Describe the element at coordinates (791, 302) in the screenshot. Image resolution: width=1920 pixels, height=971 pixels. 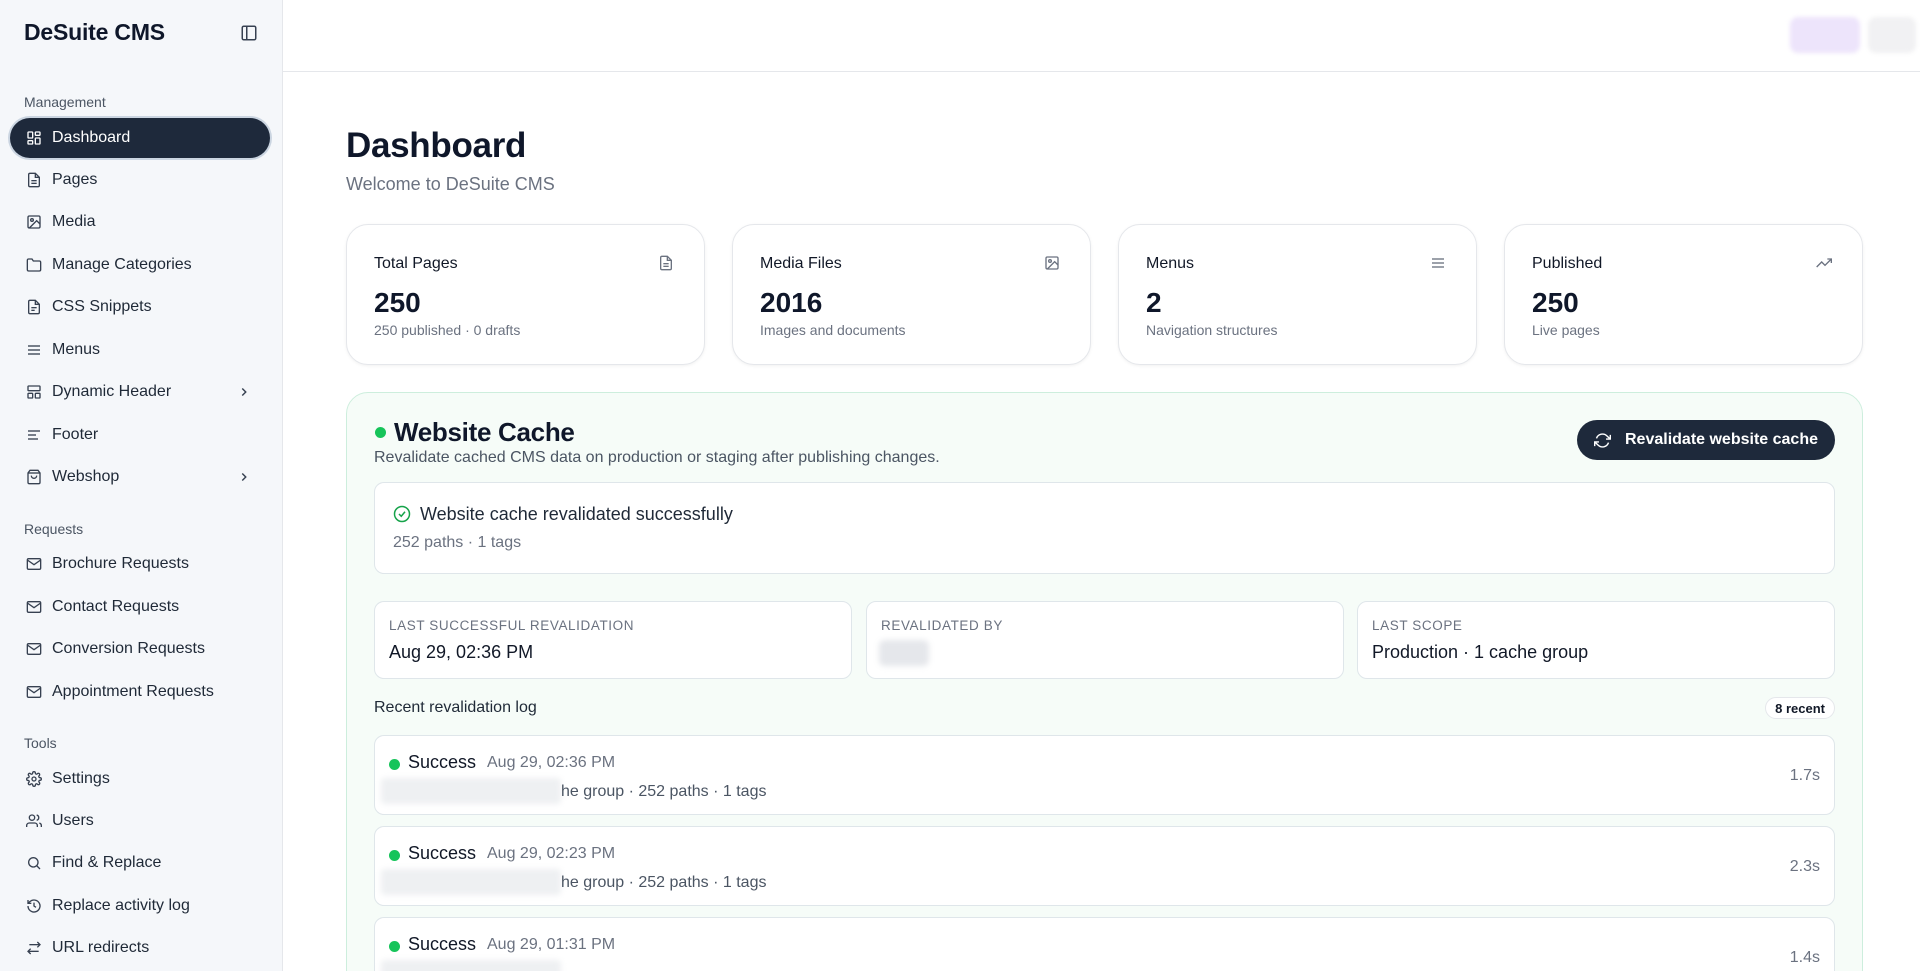
I see `stat-value: 2016` at that location.